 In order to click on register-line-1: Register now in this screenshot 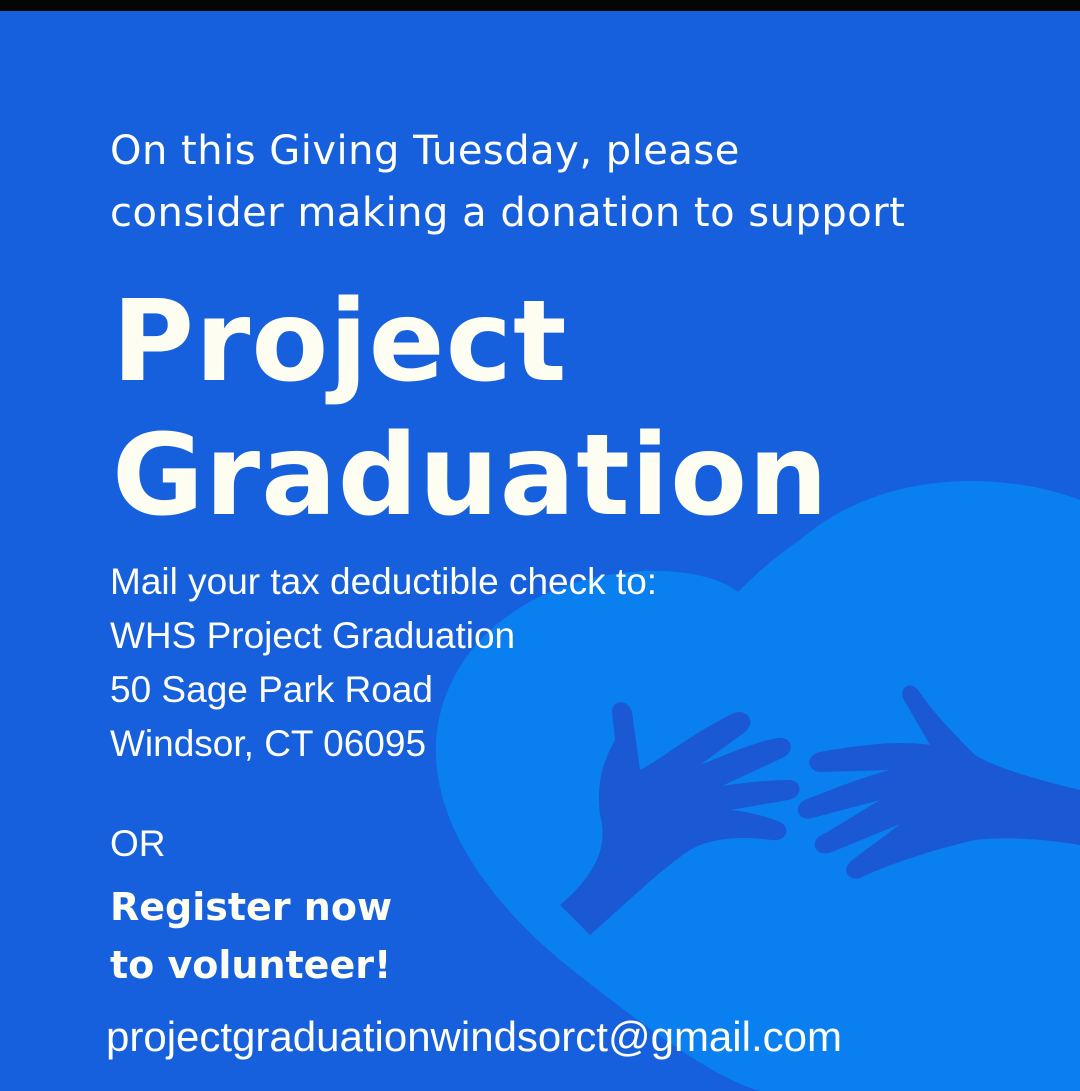, I will do `click(251, 907)`.